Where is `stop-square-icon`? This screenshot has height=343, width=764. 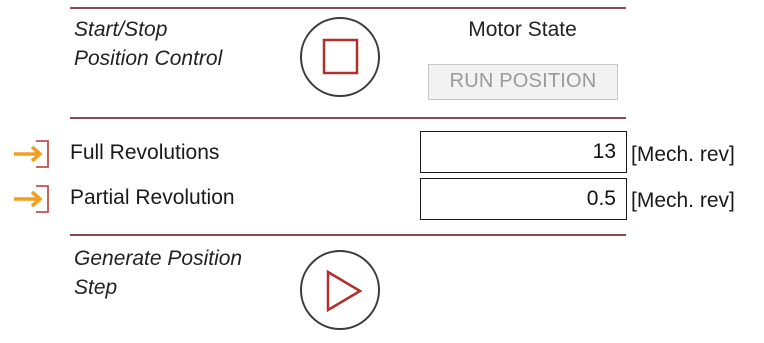 stop-square-icon is located at coordinates (340, 56).